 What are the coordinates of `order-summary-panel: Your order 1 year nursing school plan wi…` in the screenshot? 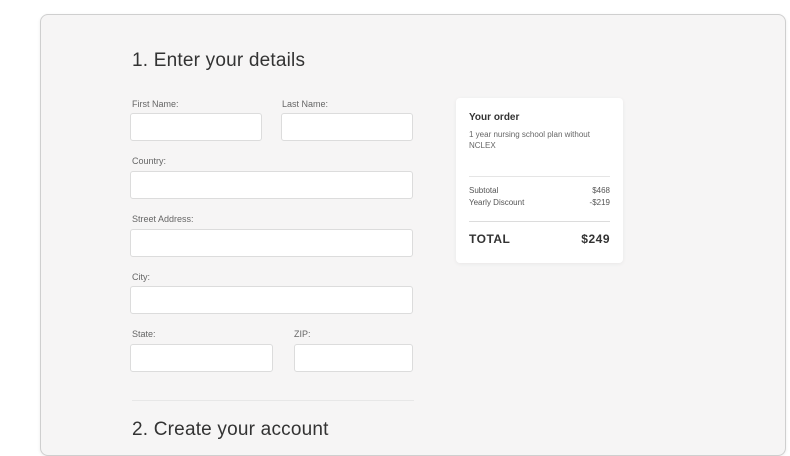 It's located at (539, 180).